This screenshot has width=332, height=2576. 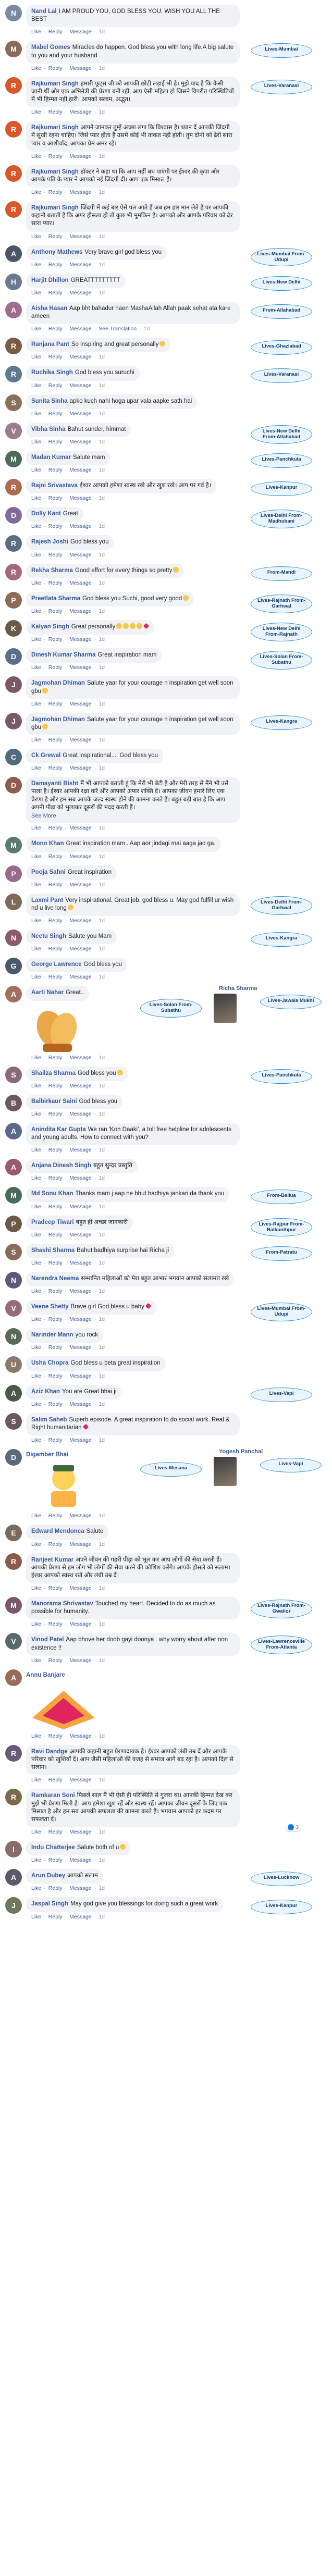 I want to click on comment-author: Shashi Sharma, so click(x=53, y=1250).